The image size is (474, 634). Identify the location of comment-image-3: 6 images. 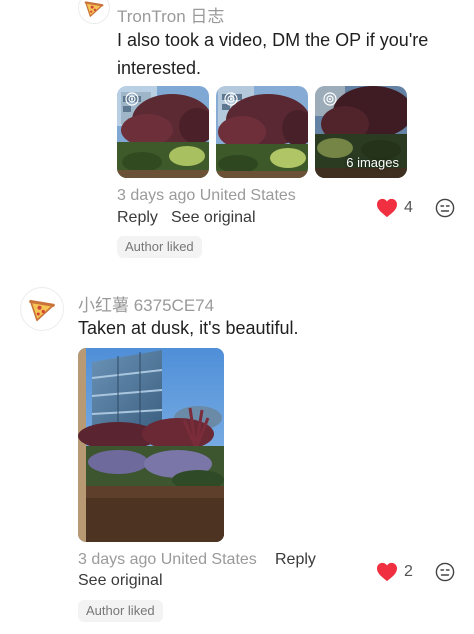
(361, 132).